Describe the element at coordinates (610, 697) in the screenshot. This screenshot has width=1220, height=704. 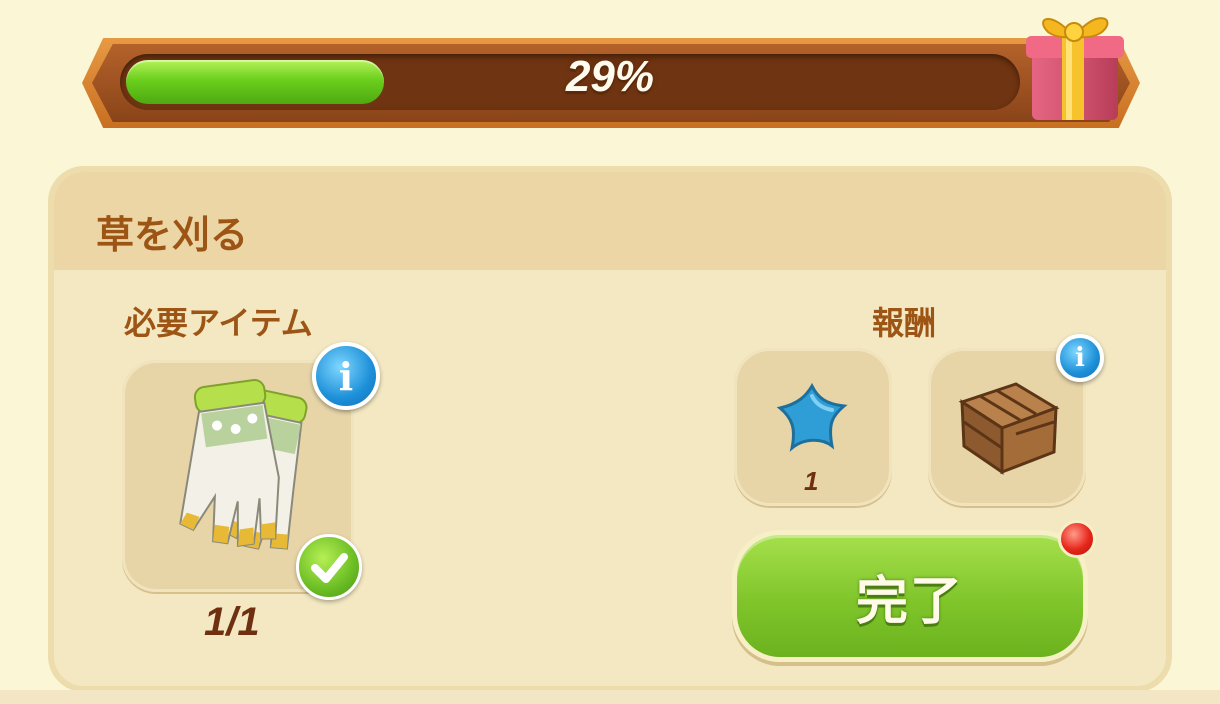
I see `bottom-edge` at that location.